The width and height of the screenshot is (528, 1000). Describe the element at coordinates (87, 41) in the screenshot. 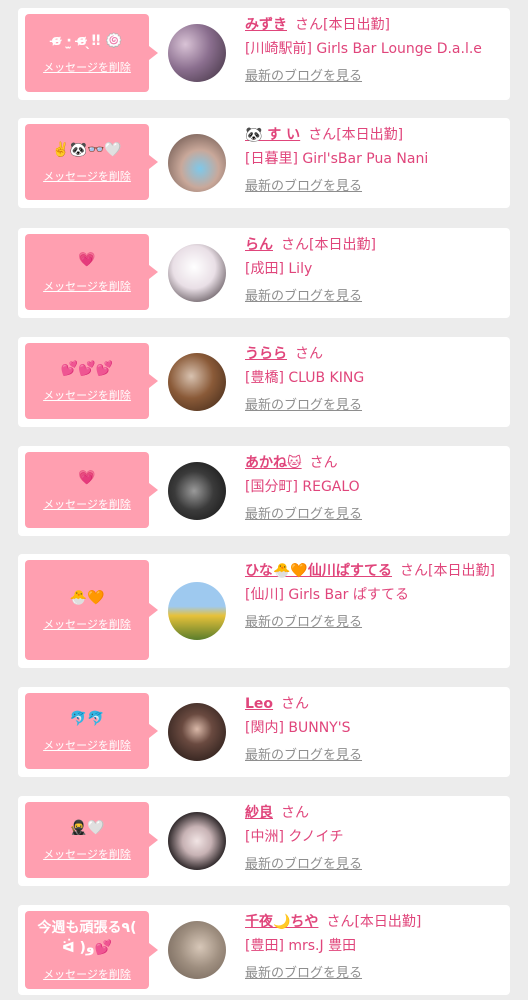

I see `message-text: ɞ̴̶̷ ·̫ ɞ̴̶̷ ̖‼︎ 🍥` at that location.